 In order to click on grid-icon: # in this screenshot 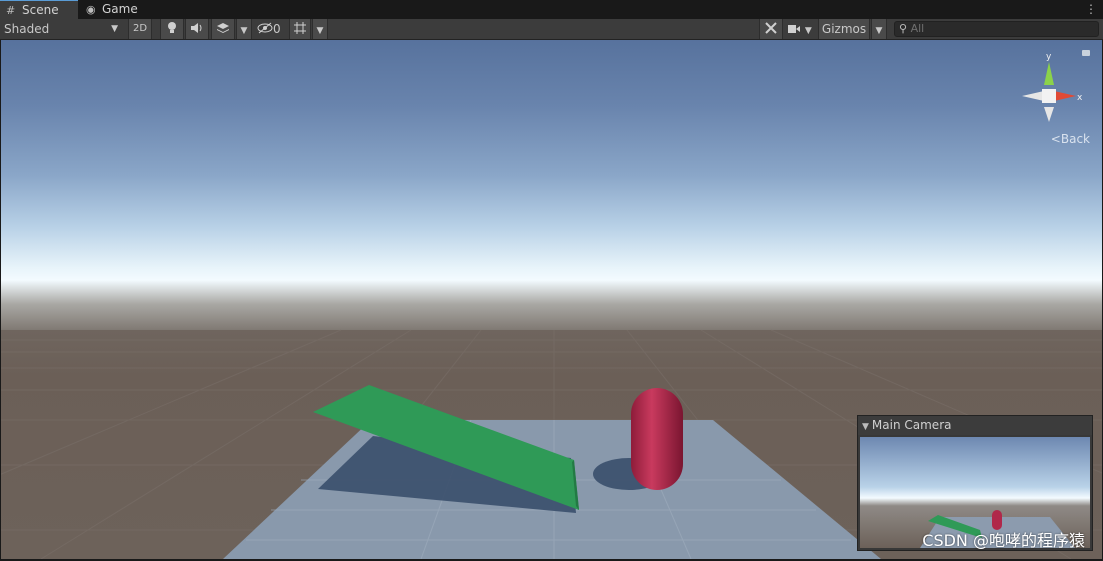, I will do `click(11, 10)`.